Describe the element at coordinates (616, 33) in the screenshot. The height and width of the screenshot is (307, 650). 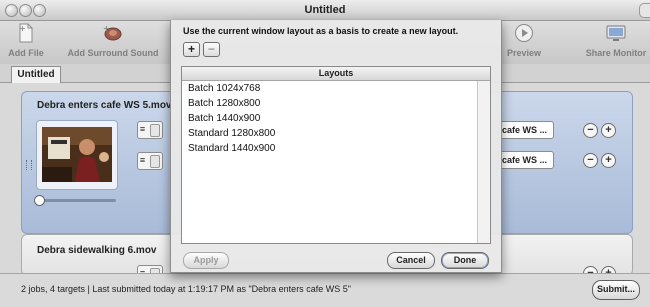
I see `monitor-icon` at that location.